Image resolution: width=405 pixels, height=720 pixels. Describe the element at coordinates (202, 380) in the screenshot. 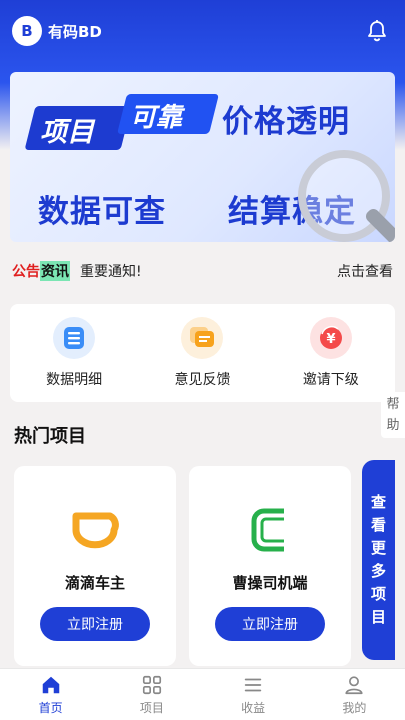

I see `quick-action-label: 意见反馈` at that location.